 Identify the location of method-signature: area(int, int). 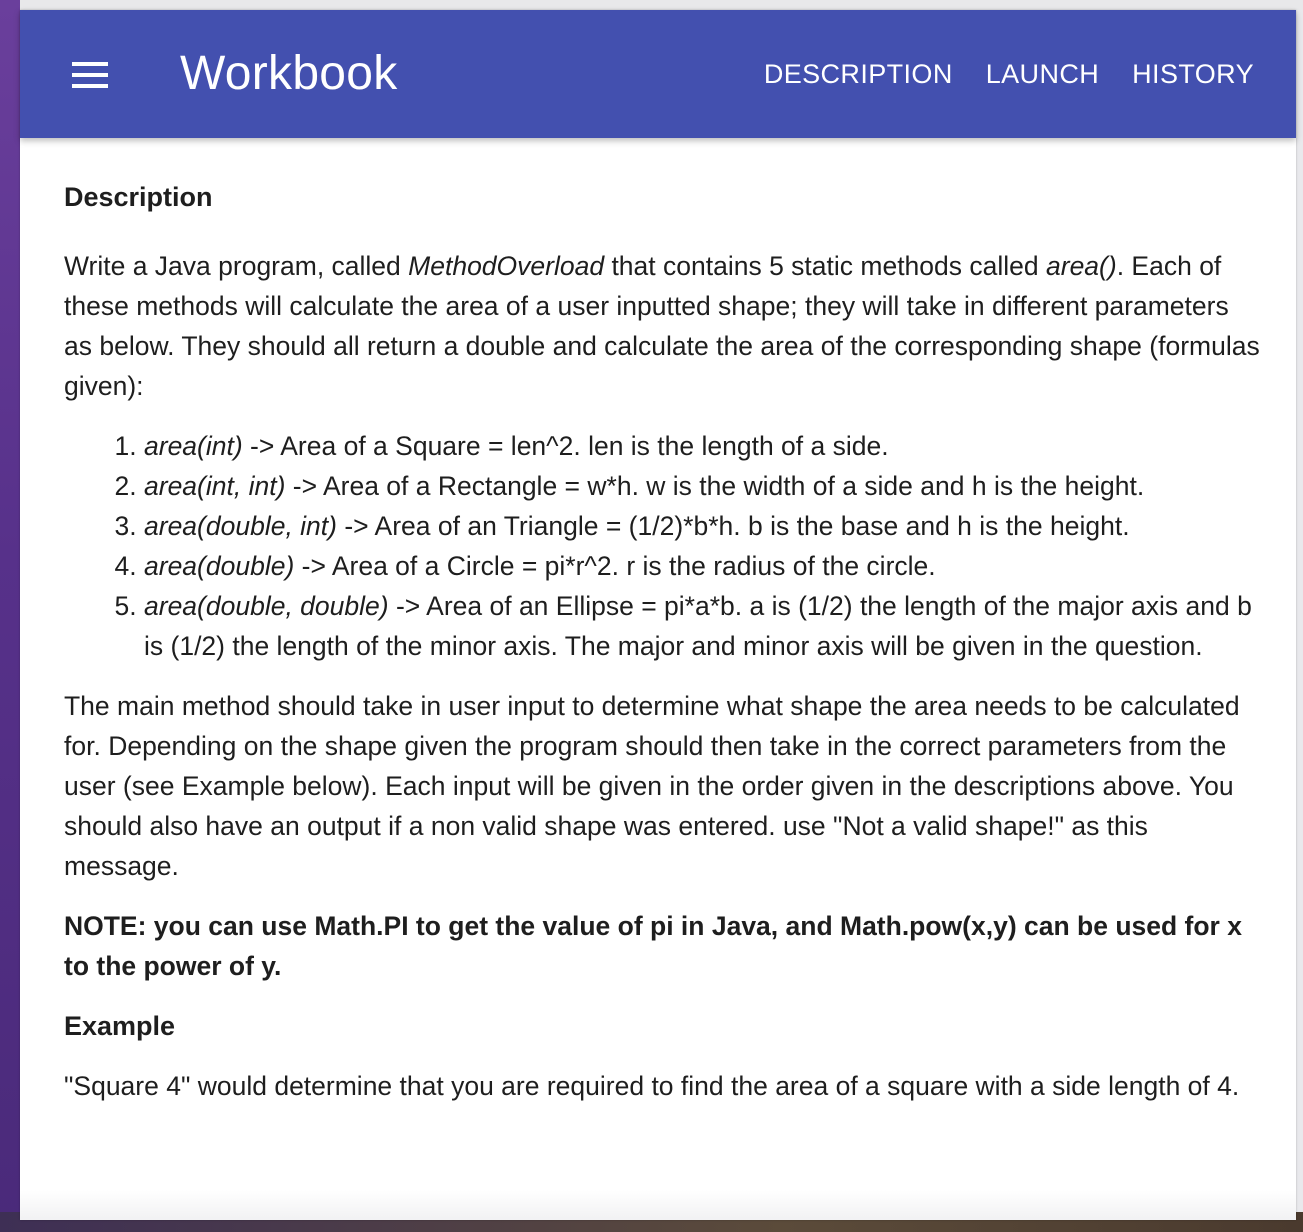
(215, 486).